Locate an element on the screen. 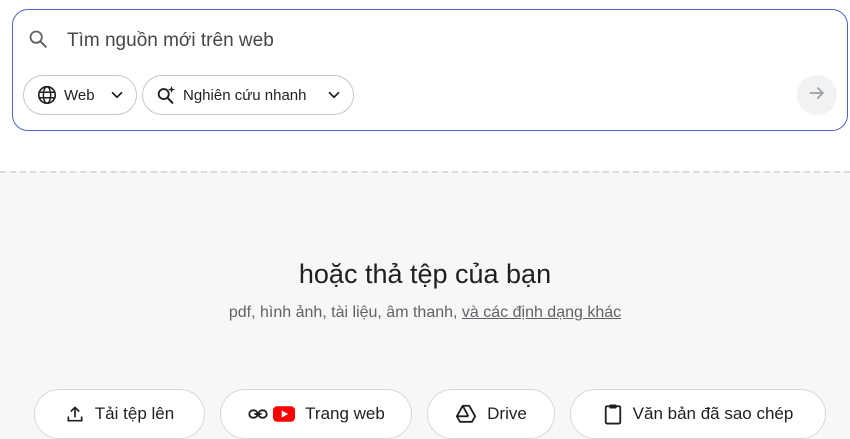 This screenshot has height=439, width=850. pasted-text-button: Văn bản đã sao chép is located at coordinates (698, 414).